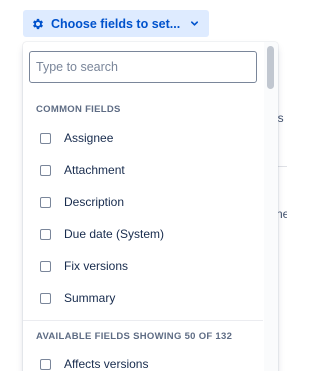  Describe the element at coordinates (143, 202) in the screenshot. I see `option-description: Description` at that location.